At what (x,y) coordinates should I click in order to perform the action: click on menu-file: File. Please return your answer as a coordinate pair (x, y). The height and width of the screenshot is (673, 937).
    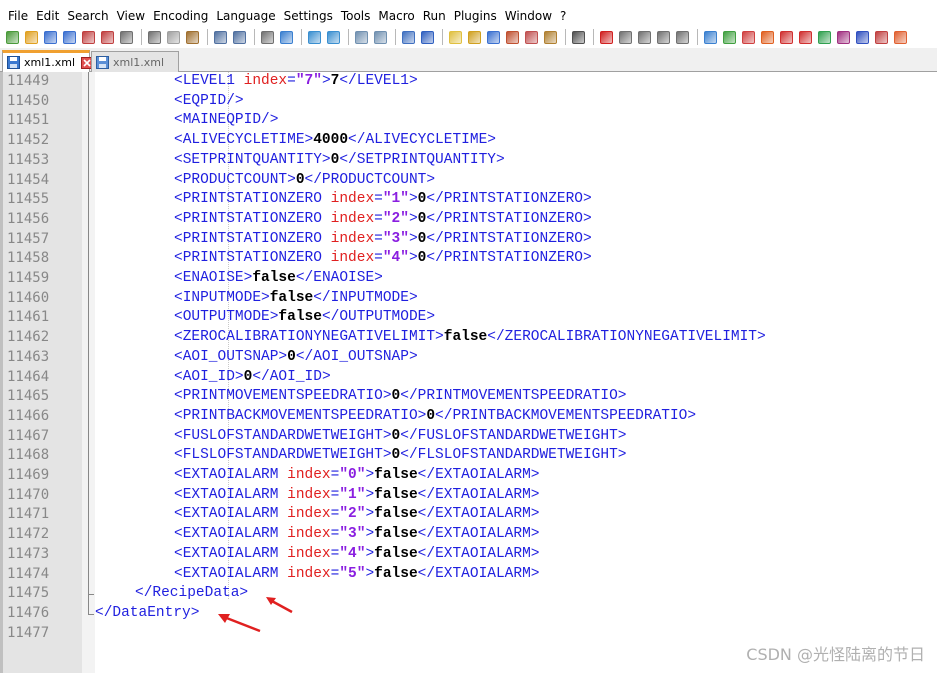
    Looking at the image, I should click on (18, 16).